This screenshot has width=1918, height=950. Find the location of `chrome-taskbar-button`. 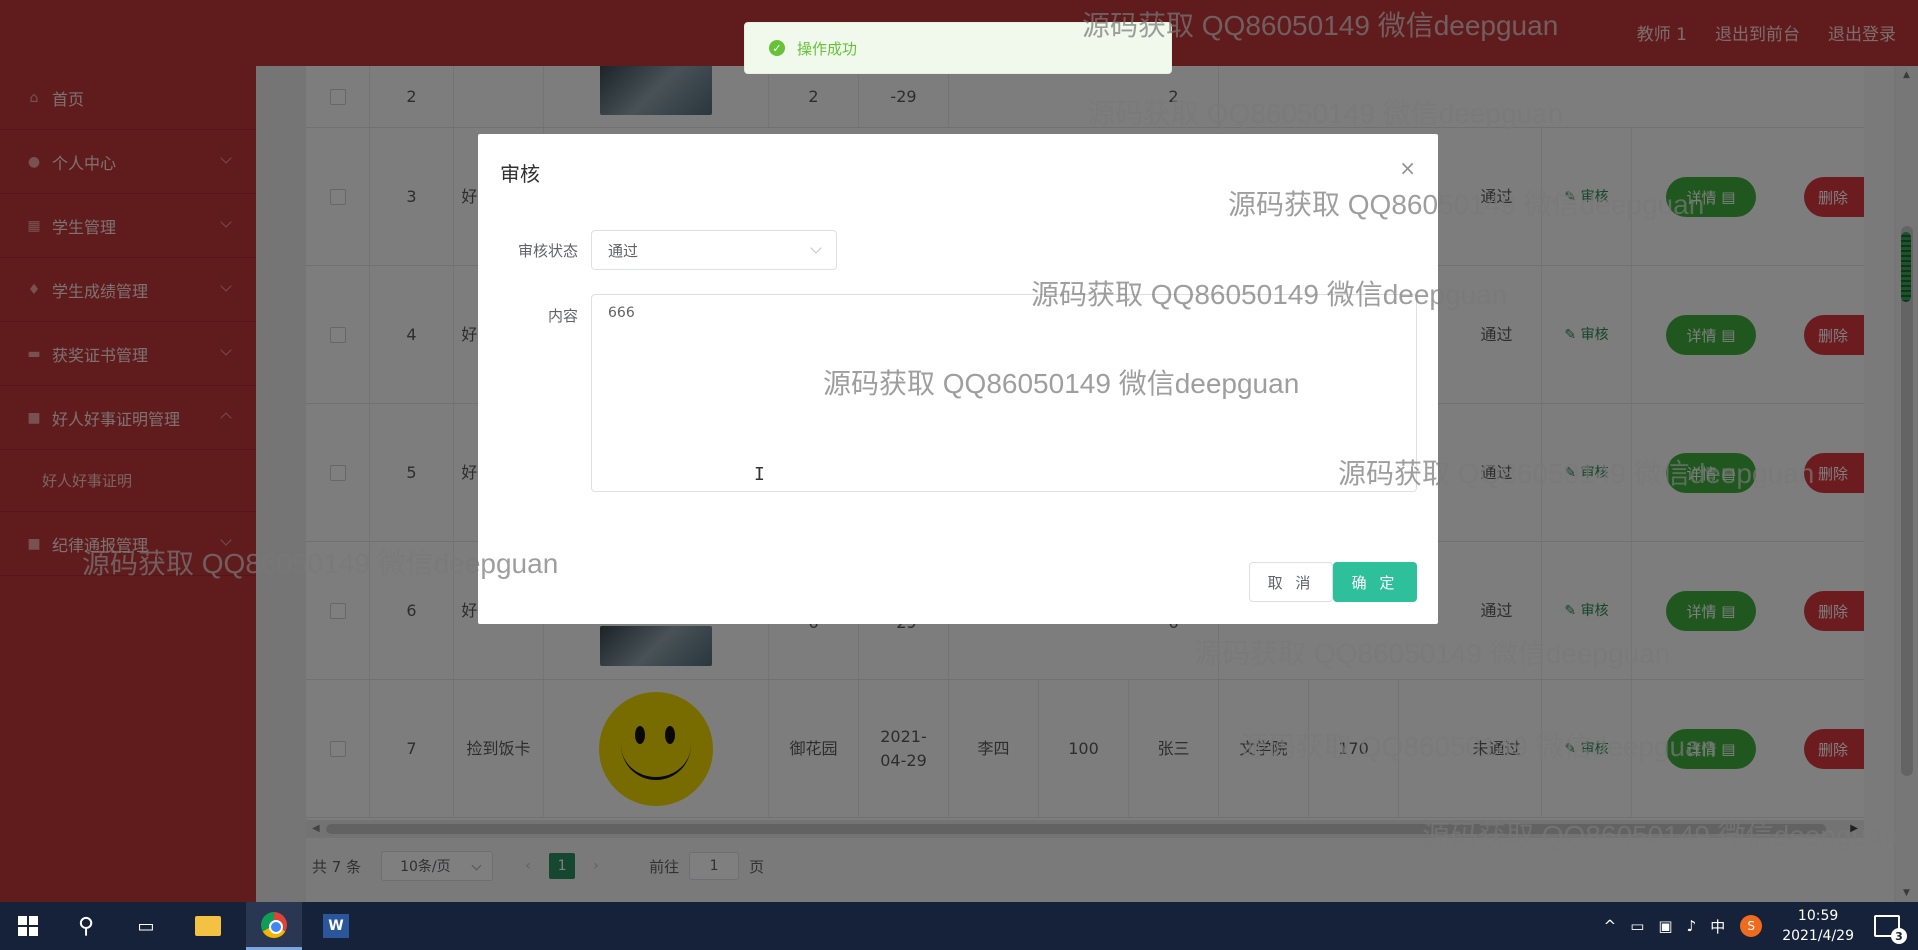

chrome-taskbar-button is located at coordinates (274, 926).